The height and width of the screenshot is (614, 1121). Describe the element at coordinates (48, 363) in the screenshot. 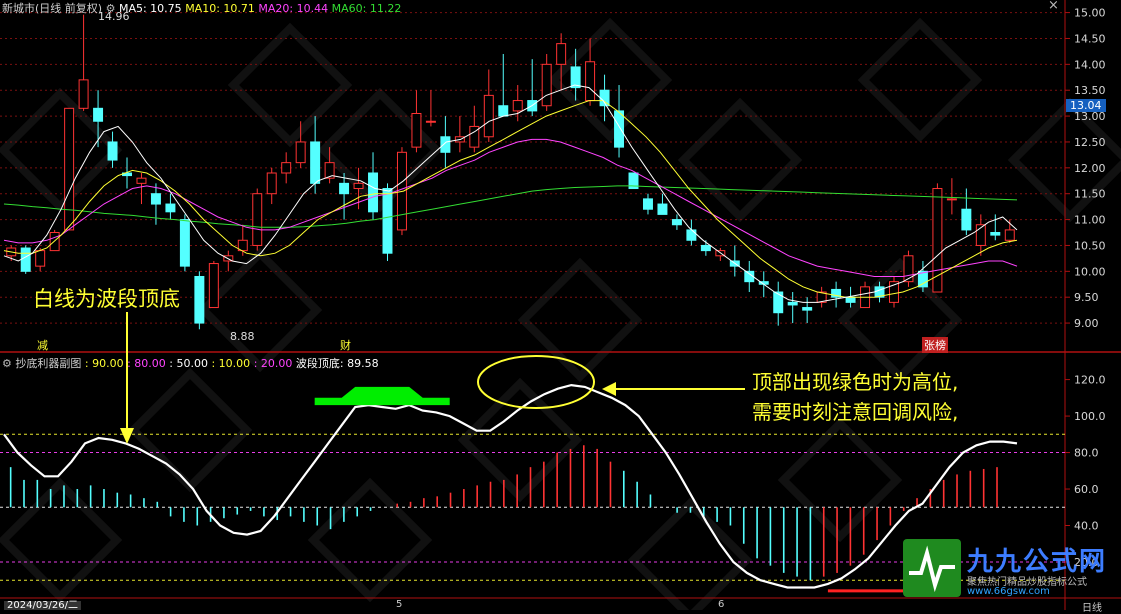

I see `sub-title: 抄底利器副图` at that location.